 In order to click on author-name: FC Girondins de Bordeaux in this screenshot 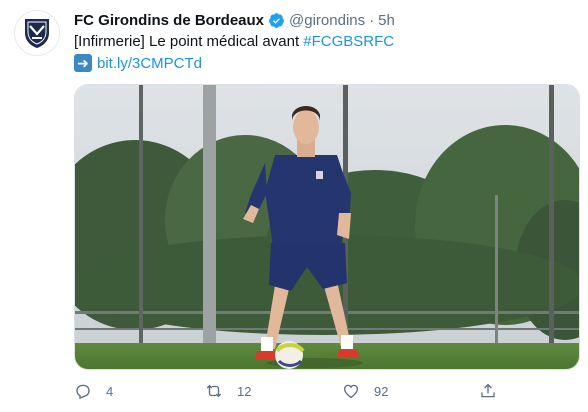, I will do `click(169, 20)`.